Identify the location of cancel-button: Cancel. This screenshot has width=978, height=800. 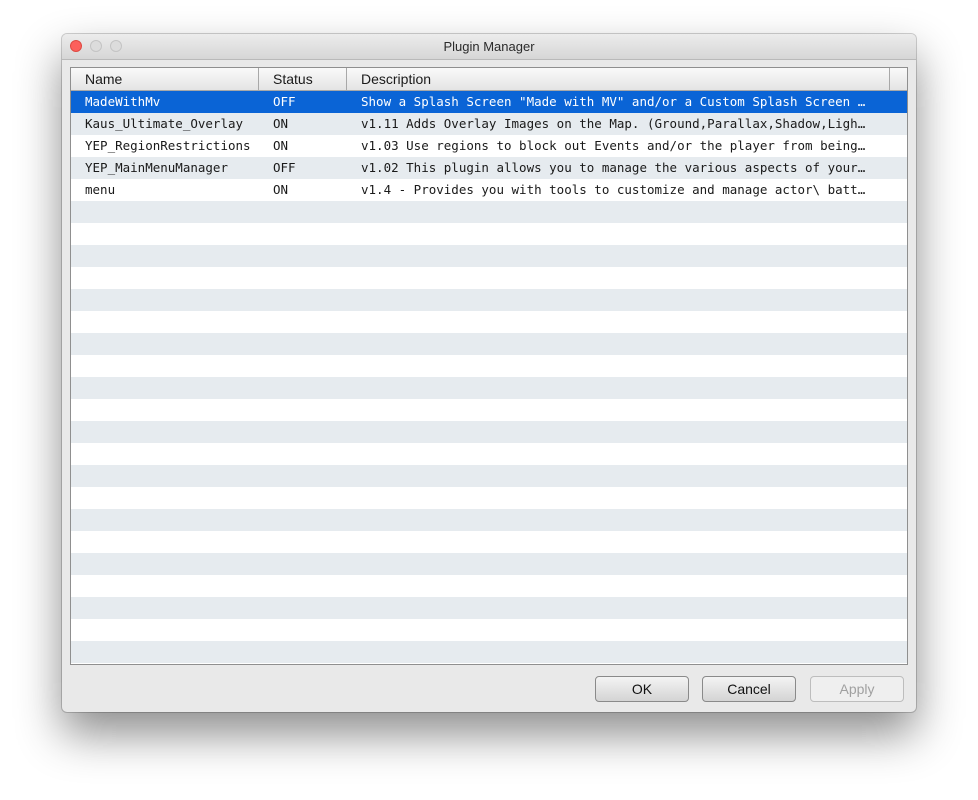
(749, 689).